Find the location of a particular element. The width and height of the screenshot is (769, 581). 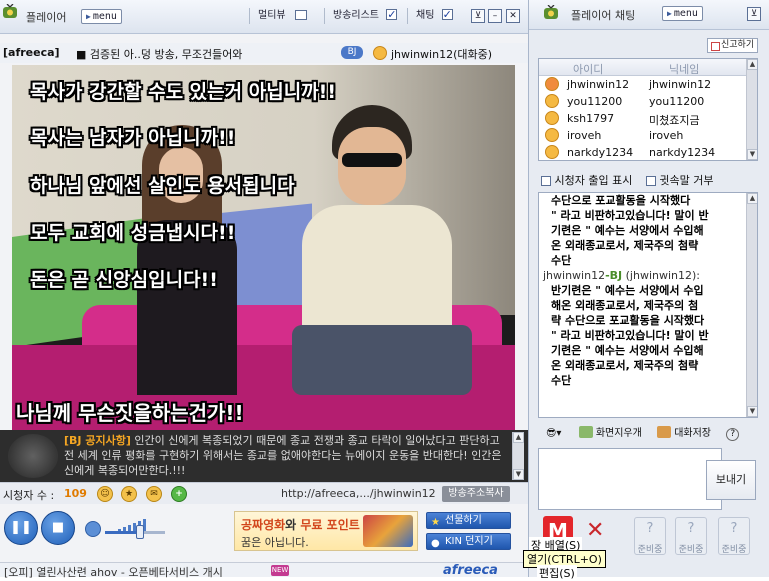

user-list-nick-header: 닉네임 is located at coordinates (684, 69).